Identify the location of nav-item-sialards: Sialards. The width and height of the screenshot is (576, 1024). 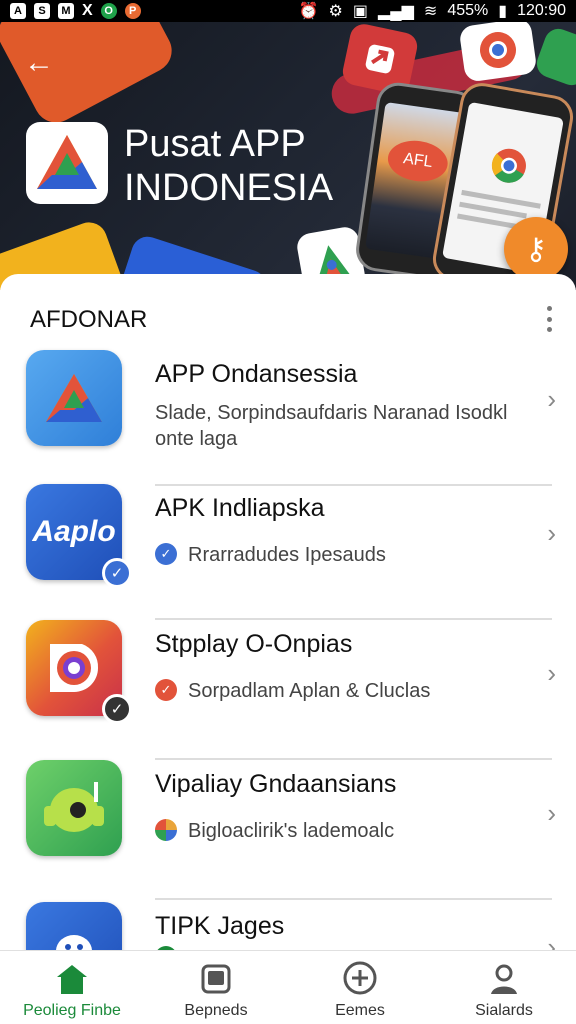
(504, 987).